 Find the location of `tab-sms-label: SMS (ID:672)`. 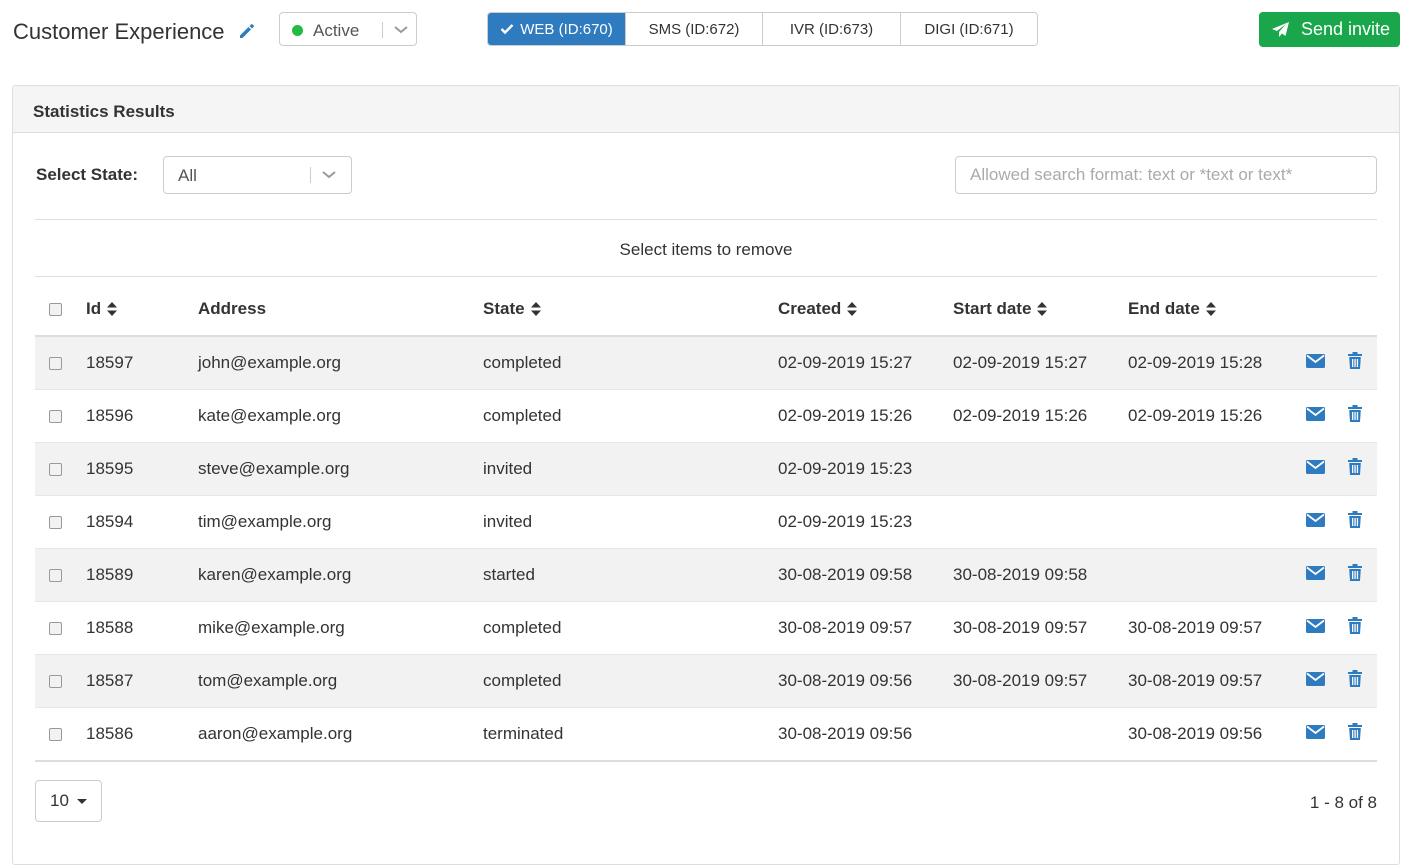

tab-sms-label: SMS (ID:672) is located at coordinates (694, 29).